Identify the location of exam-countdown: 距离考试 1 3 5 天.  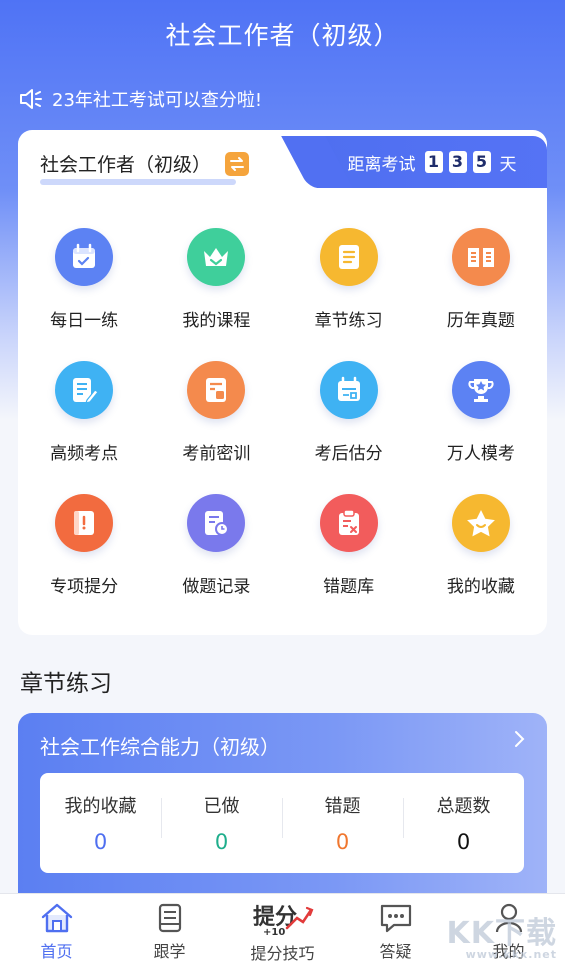
(432, 162).